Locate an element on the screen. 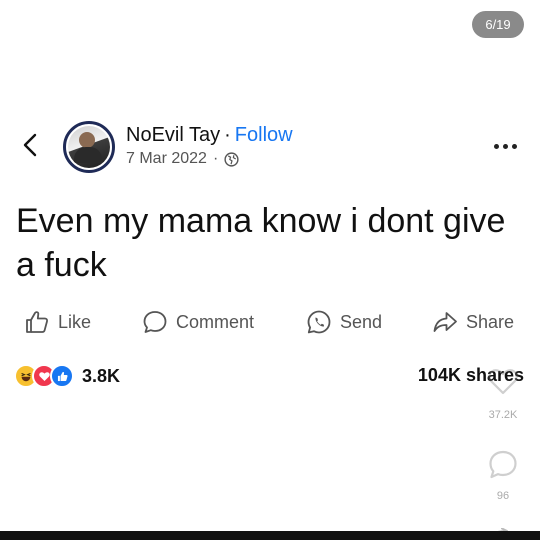 The image size is (540, 540). back-icon is located at coordinates (30, 145).